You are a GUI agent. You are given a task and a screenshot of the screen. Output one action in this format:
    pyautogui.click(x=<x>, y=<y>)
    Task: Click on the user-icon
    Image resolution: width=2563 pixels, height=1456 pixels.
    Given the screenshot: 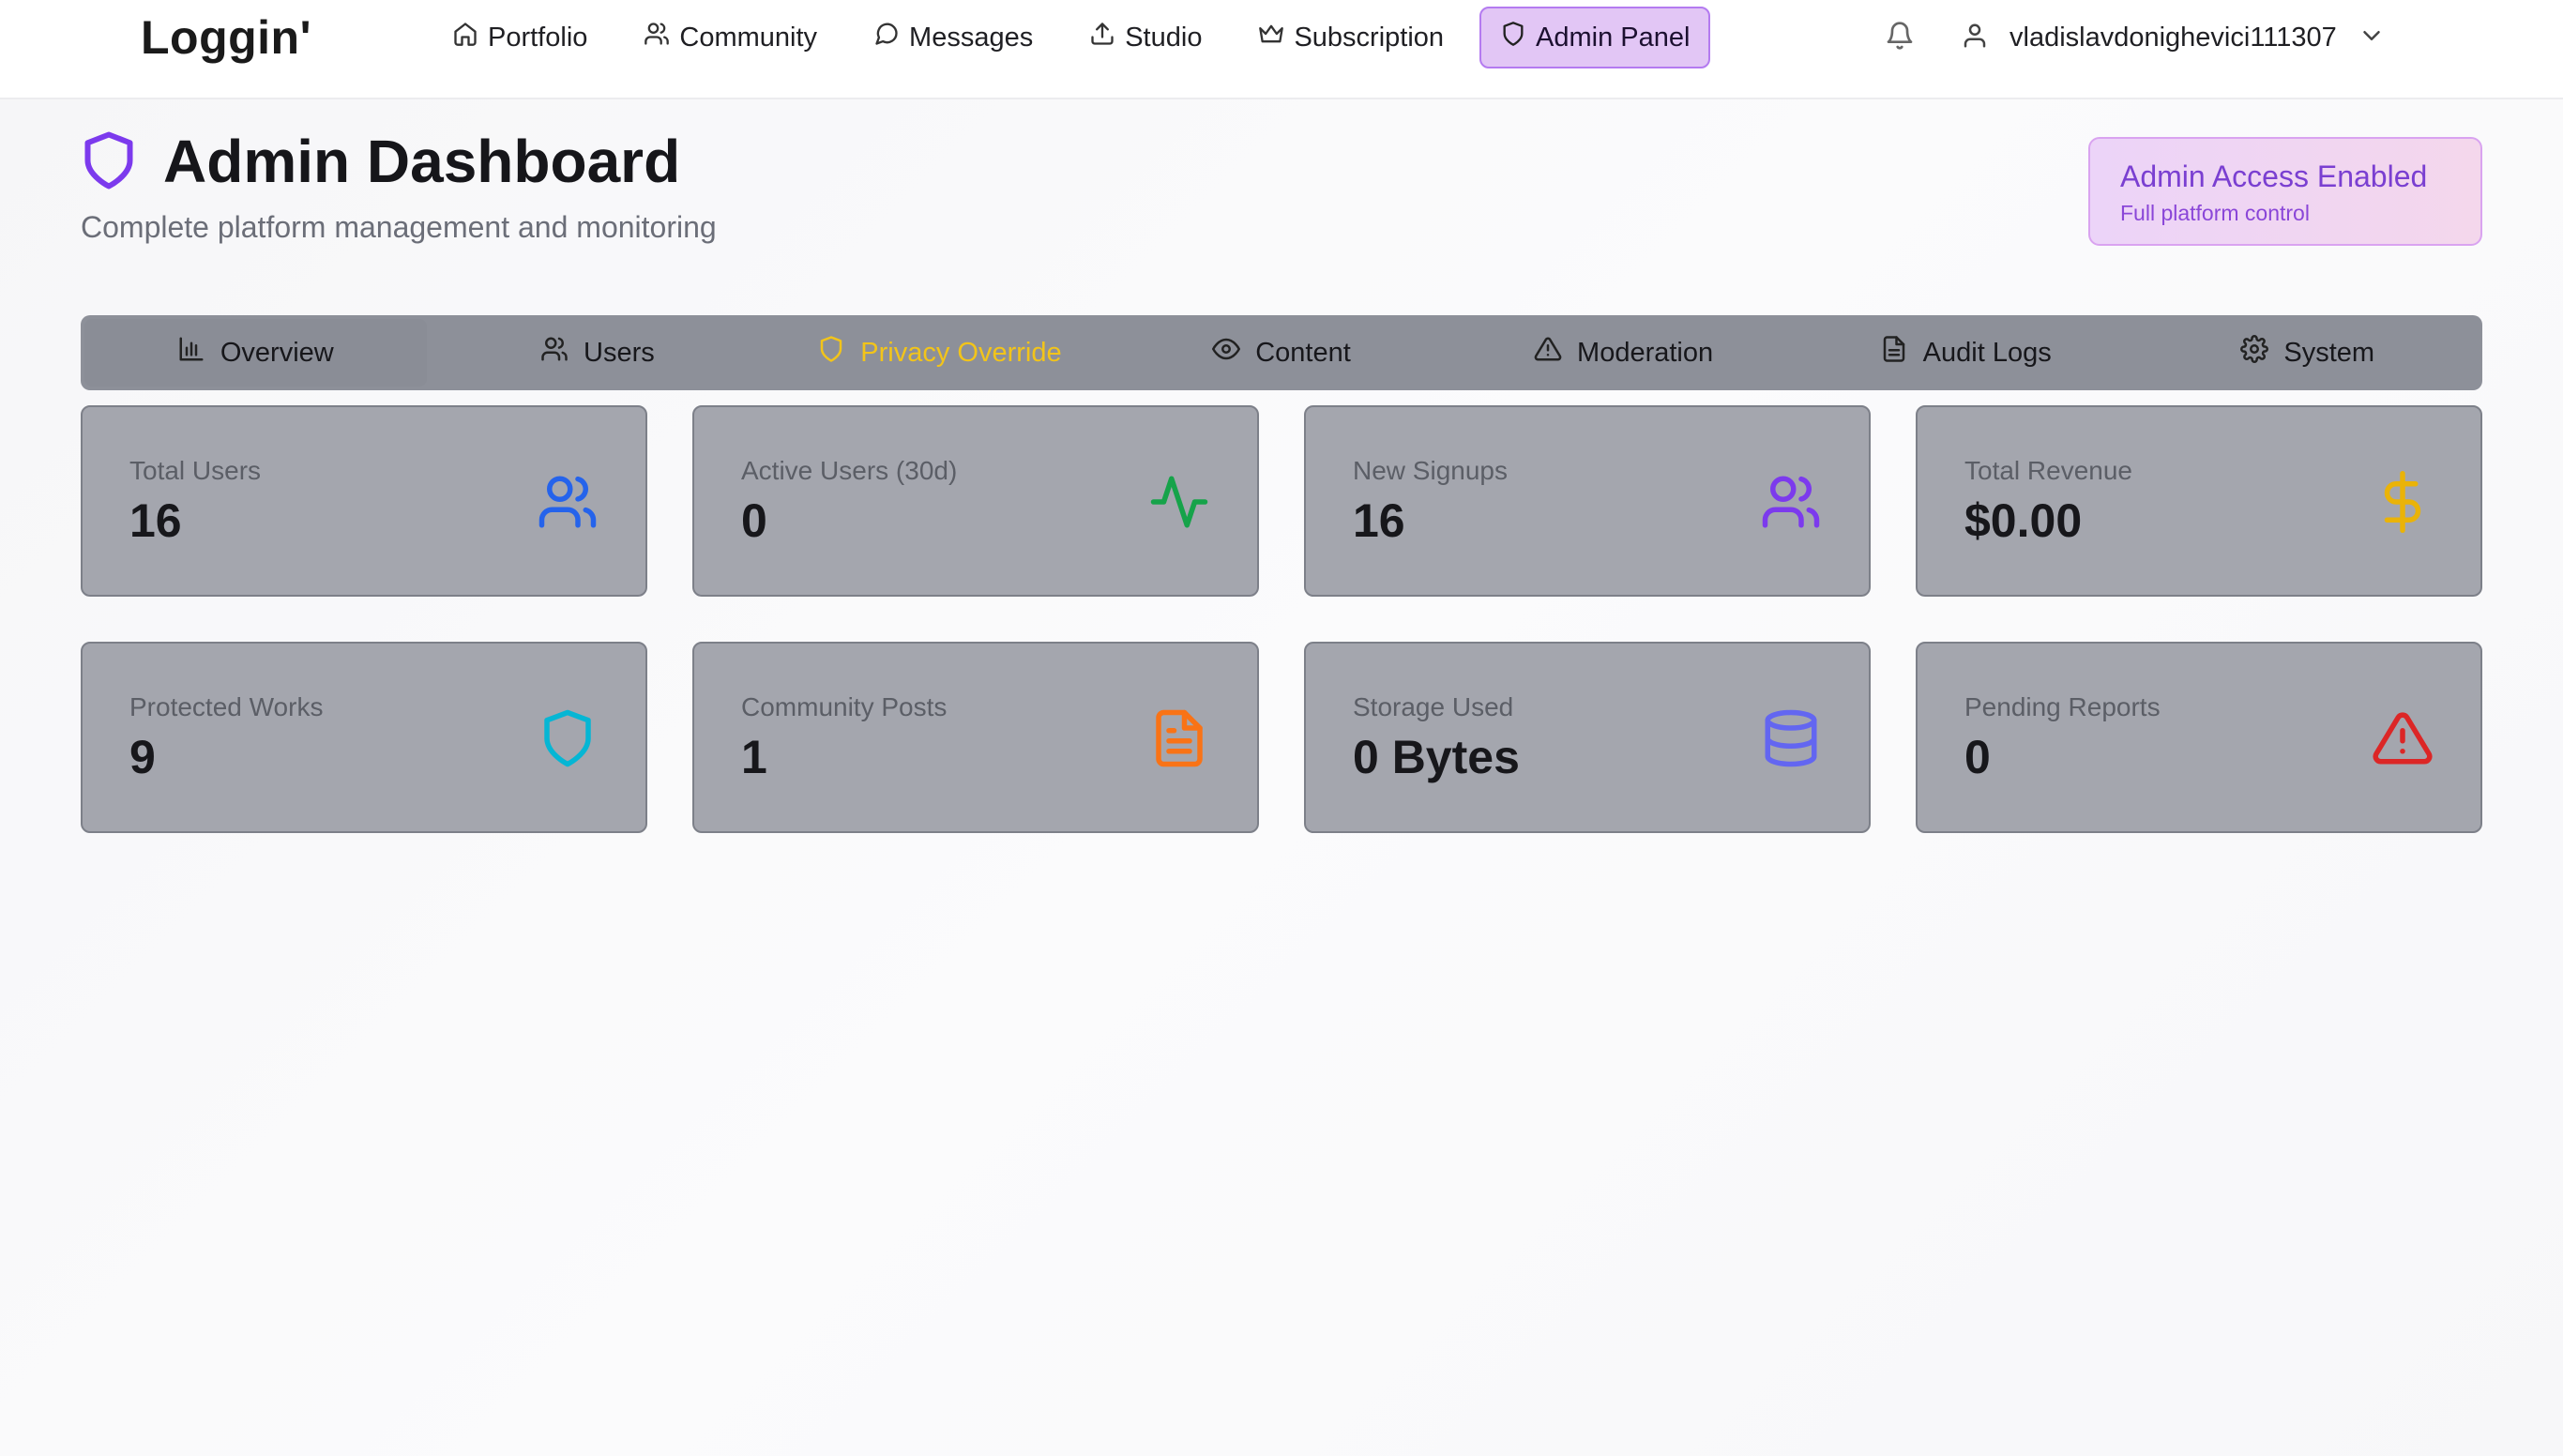 What is the action you would take?
    pyautogui.click(x=1975, y=38)
    